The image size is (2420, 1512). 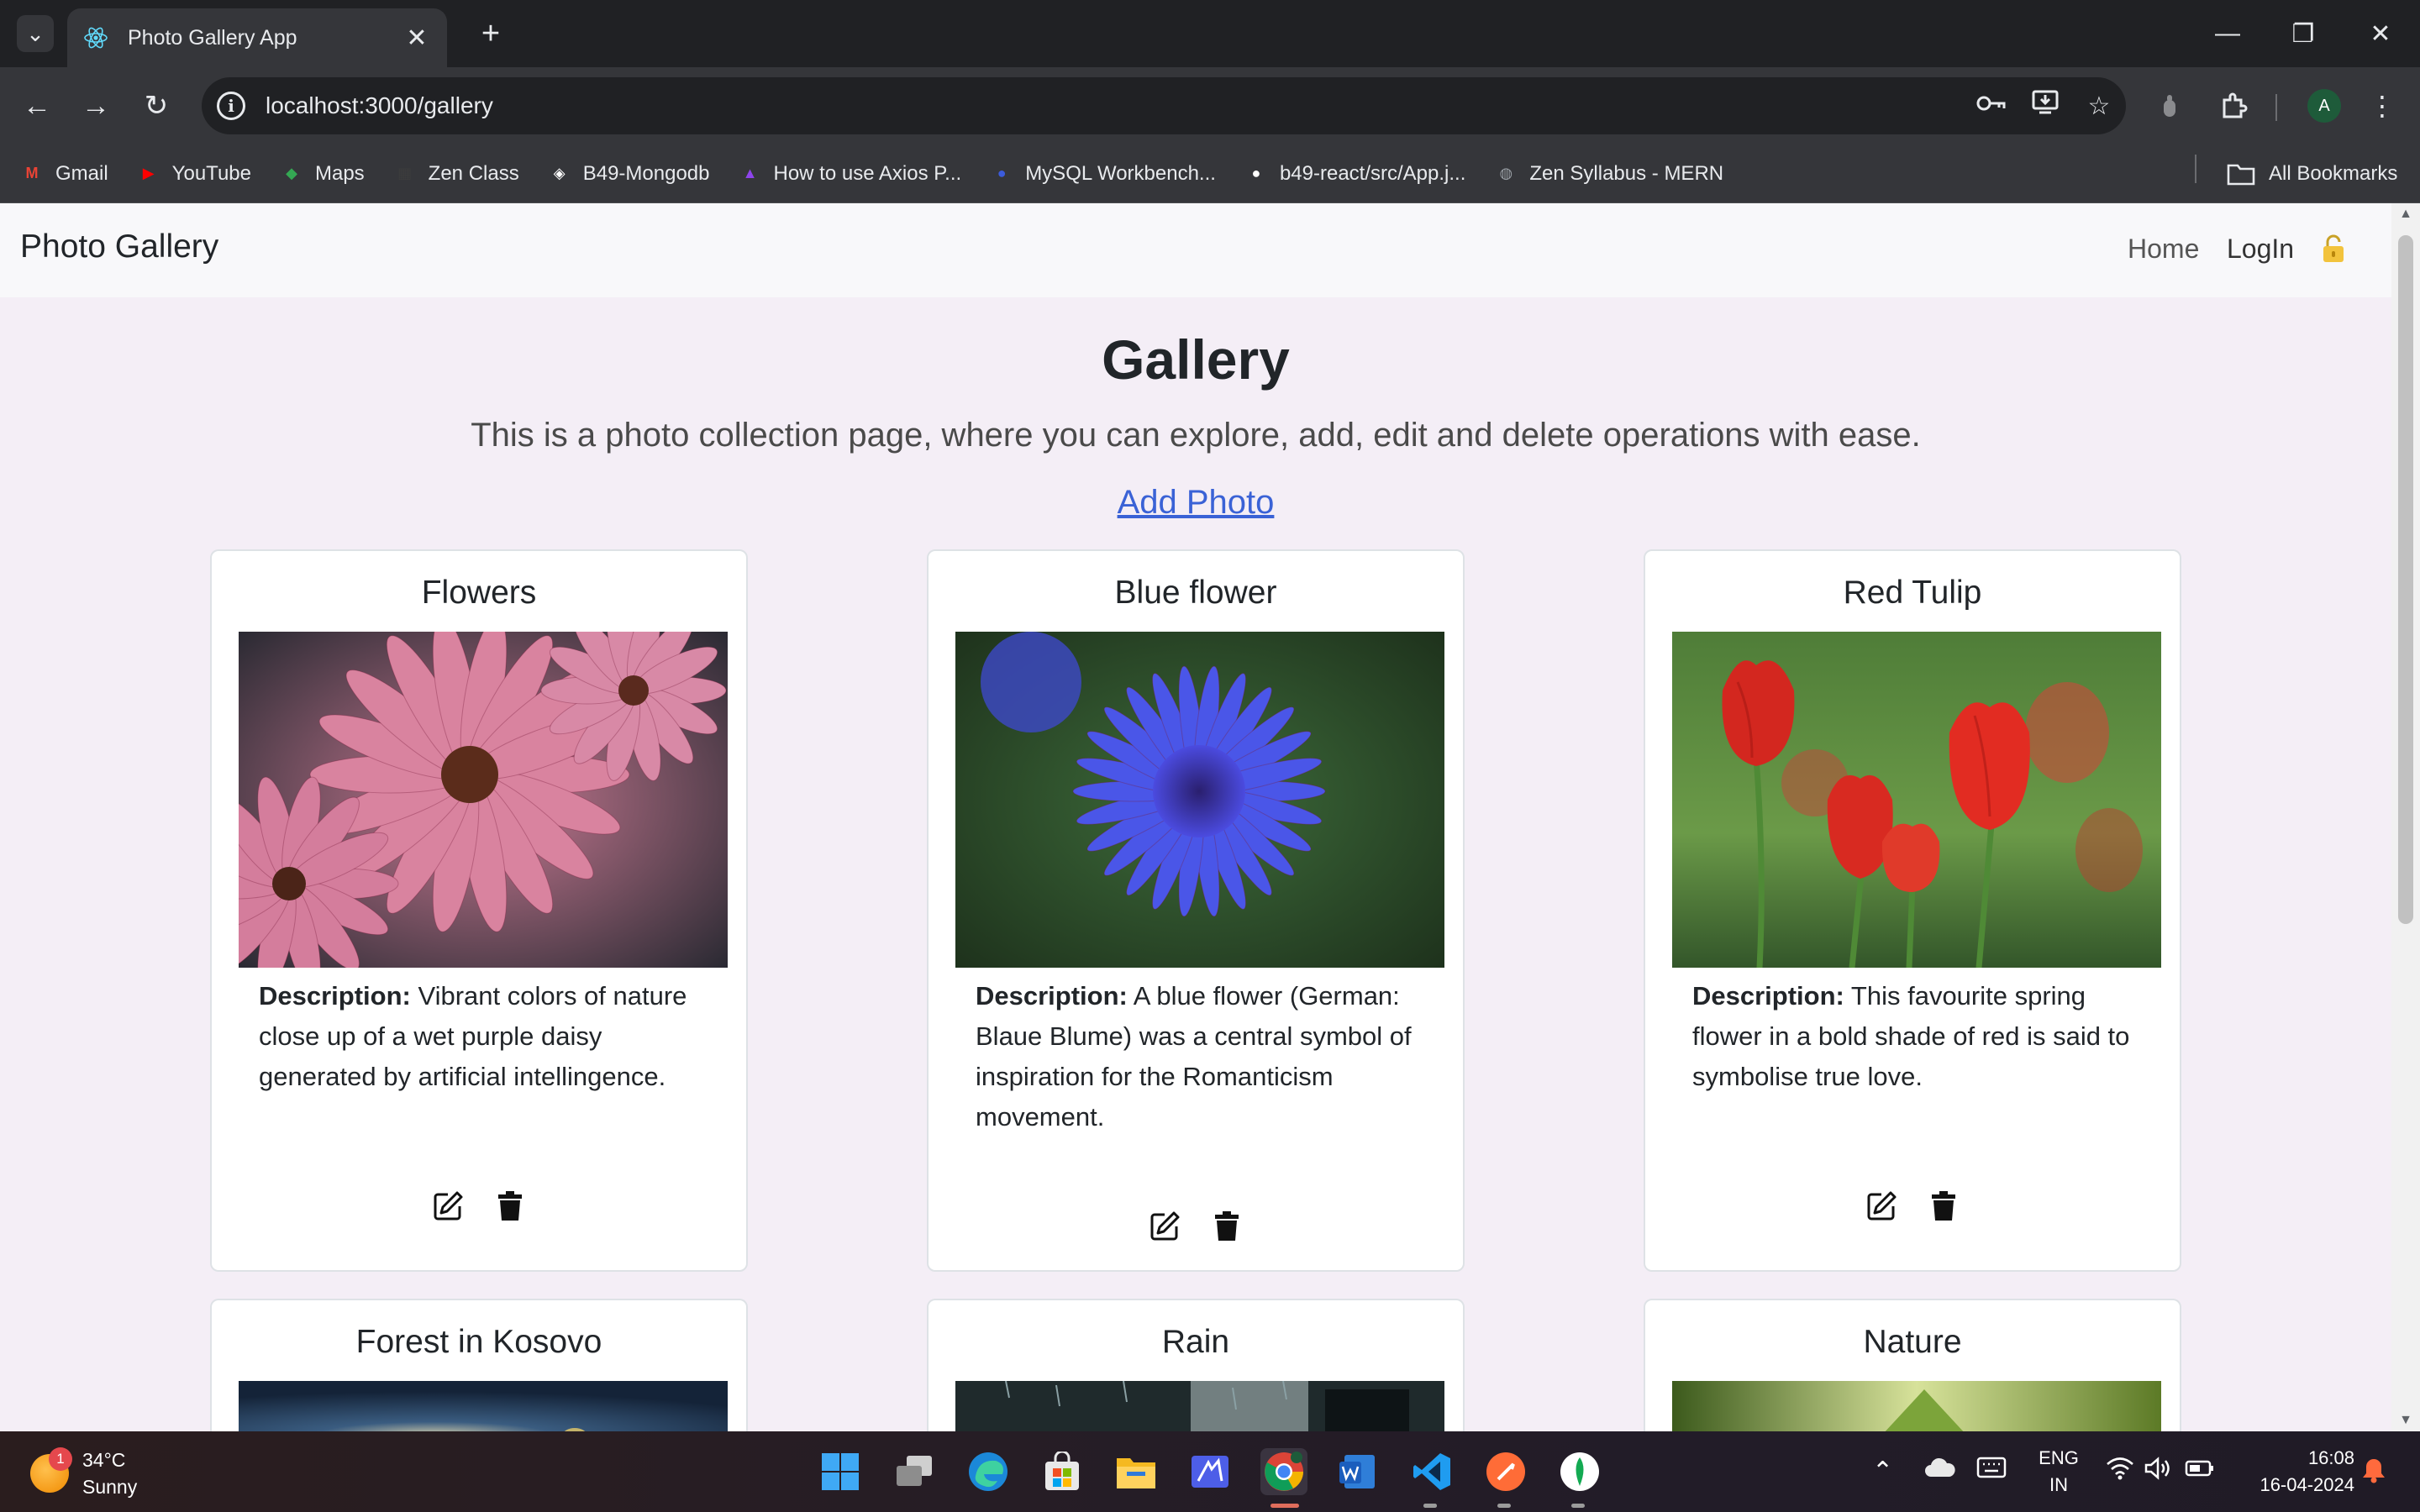 What do you see at coordinates (2405, 579) in the screenshot?
I see `scroll-thumb` at bounding box center [2405, 579].